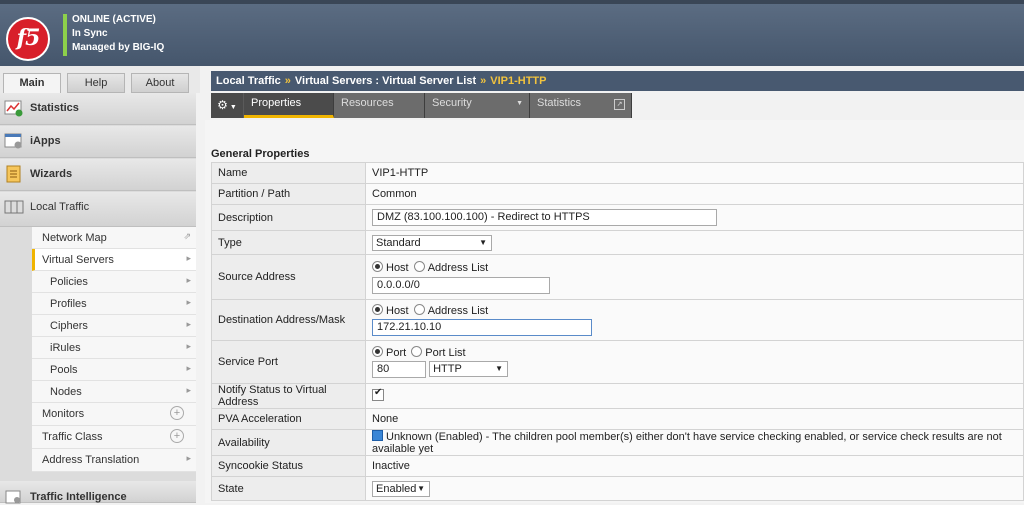  Describe the element at coordinates (694, 194) in the screenshot. I see `partition-value: Common` at that location.